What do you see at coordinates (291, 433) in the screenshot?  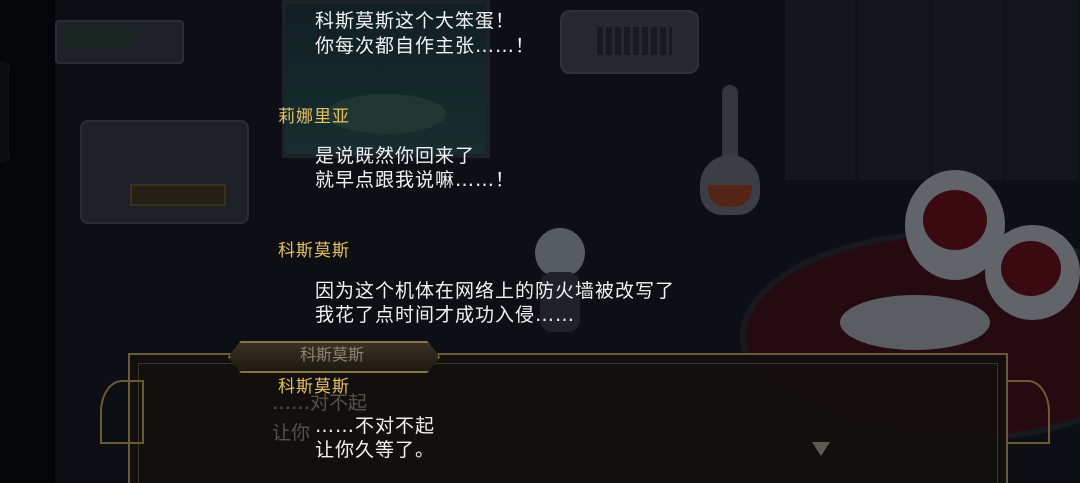 I see `dialogue-ghost-line-2: 让你` at bounding box center [291, 433].